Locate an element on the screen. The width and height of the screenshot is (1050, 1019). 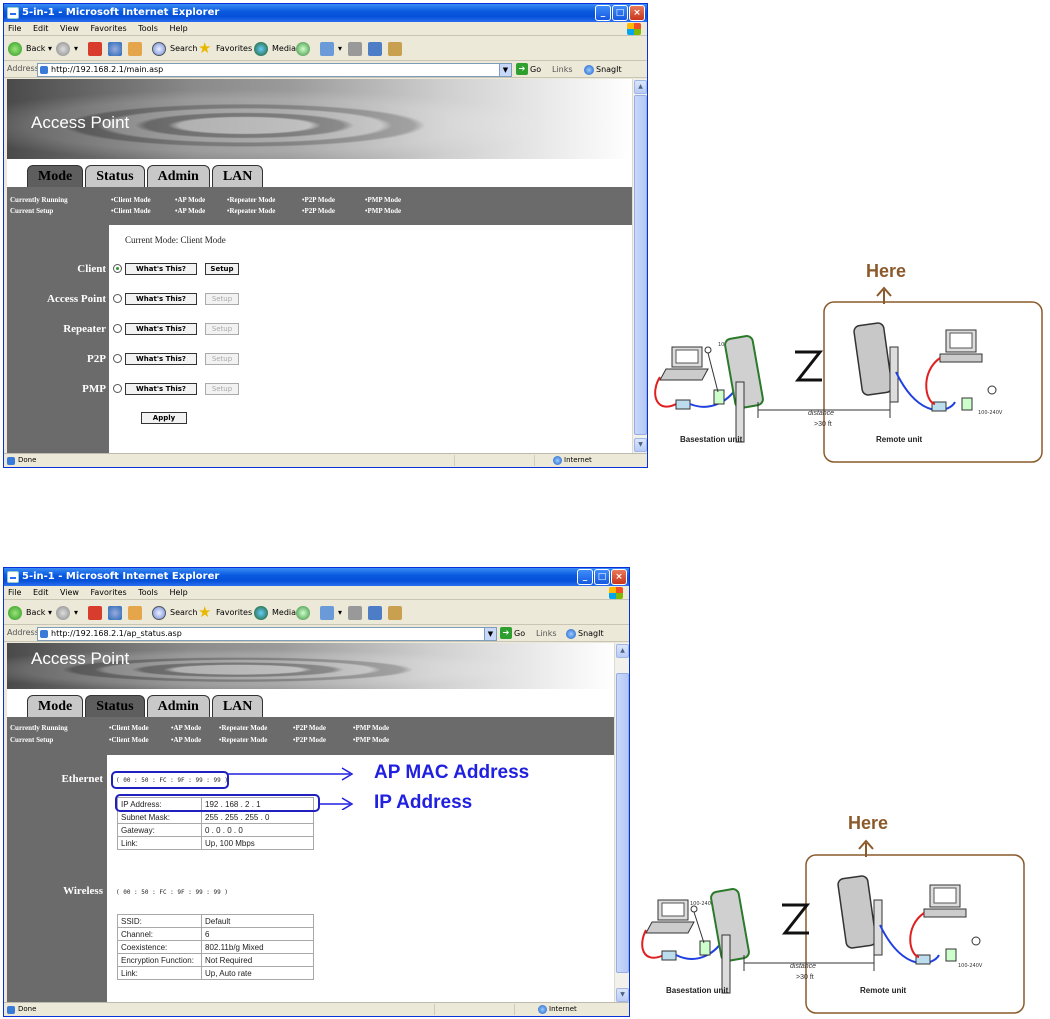
wireless-mac: ( 00 : 50 : FC : 9F : 99 : 99 ) is located at coordinates (172, 892).